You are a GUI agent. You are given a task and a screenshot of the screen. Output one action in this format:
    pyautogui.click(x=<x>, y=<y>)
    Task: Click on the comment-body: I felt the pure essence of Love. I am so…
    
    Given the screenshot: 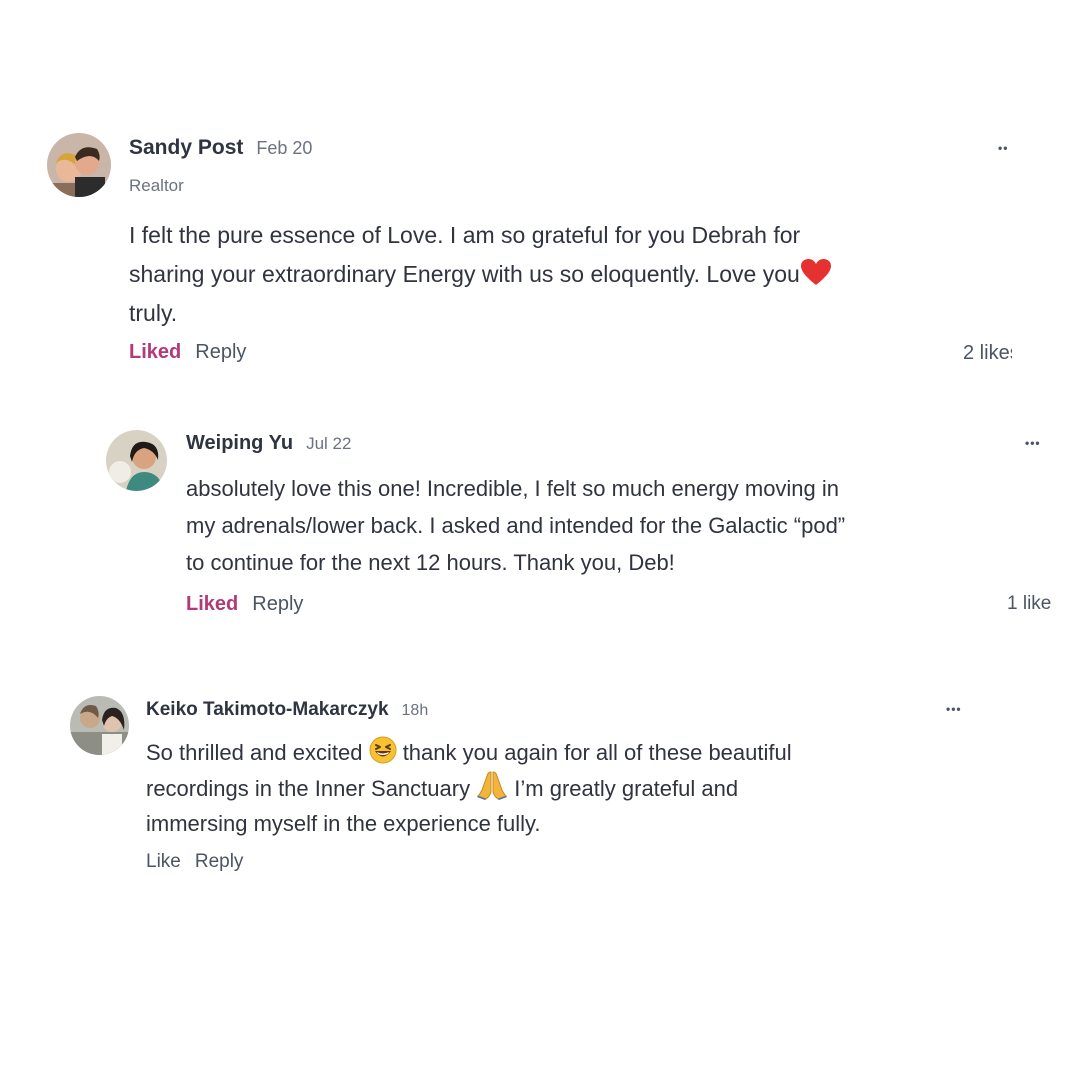 What is the action you would take?
    pyautogui.click(x=480, y=274)
    